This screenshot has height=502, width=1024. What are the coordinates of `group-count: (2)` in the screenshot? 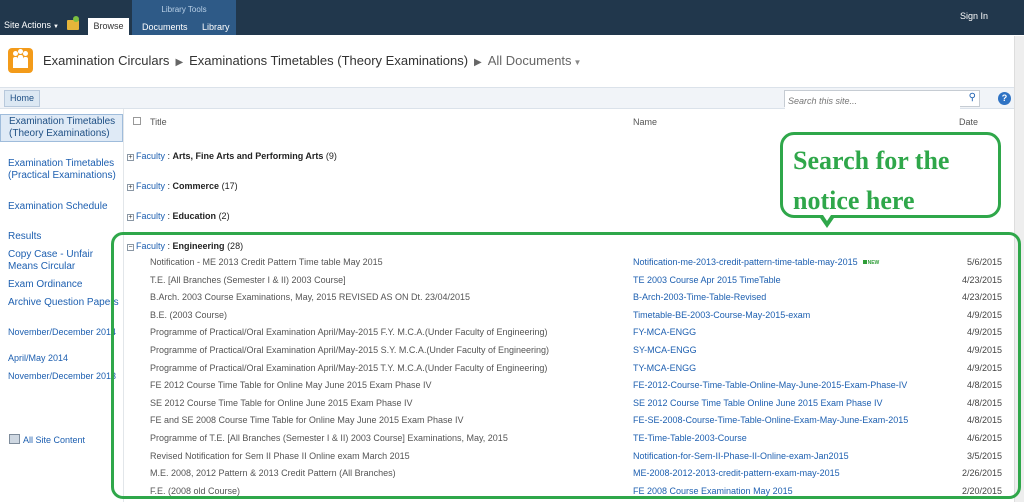 It's located at (224, 216).